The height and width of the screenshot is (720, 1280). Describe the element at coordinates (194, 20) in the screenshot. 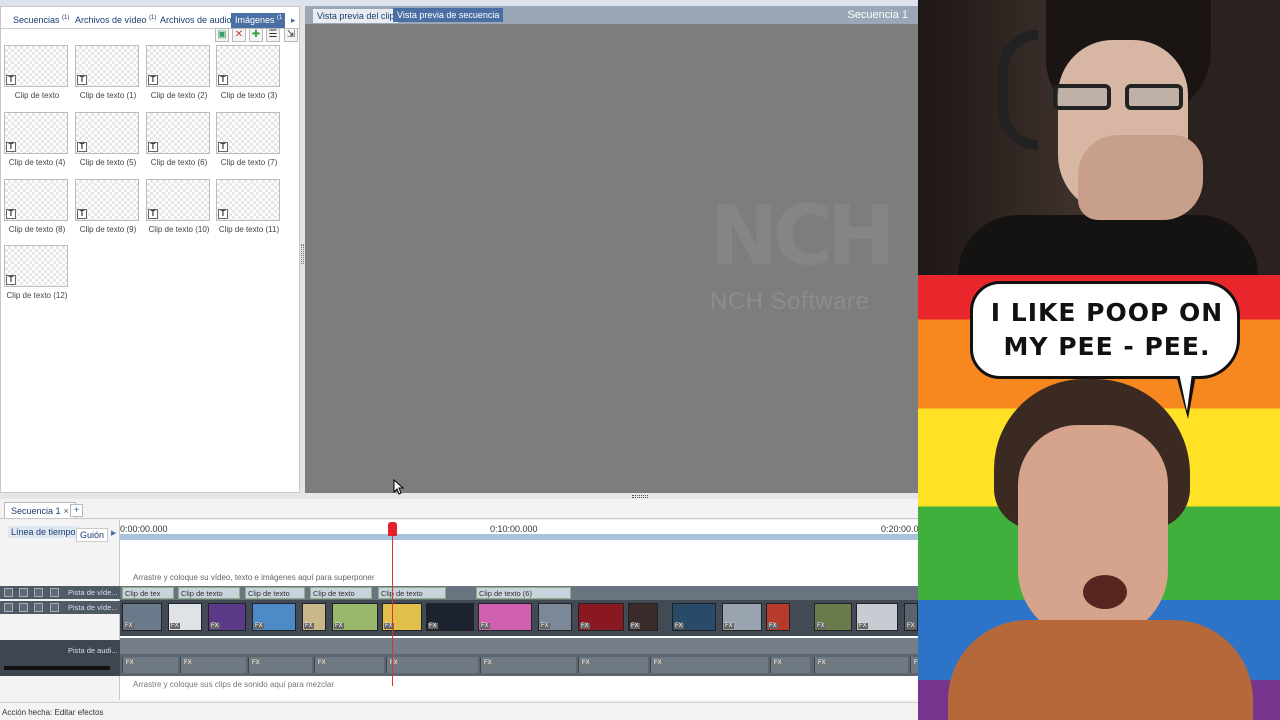

I see `tab-audio-files: Archivos de audio` at that location.